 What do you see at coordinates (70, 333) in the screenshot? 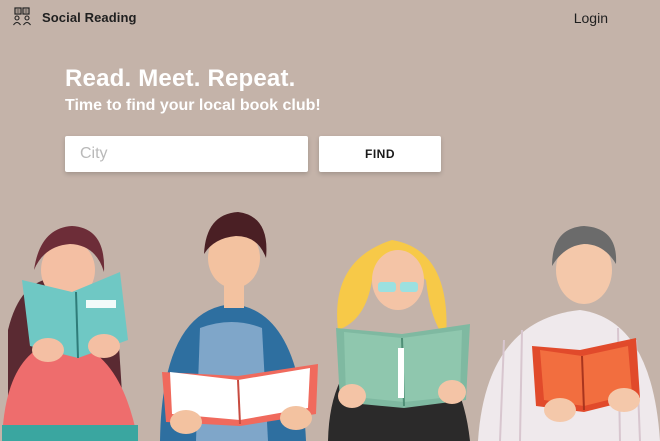
I see `reader-woman-teal-book` at bounding box center [70, 333].